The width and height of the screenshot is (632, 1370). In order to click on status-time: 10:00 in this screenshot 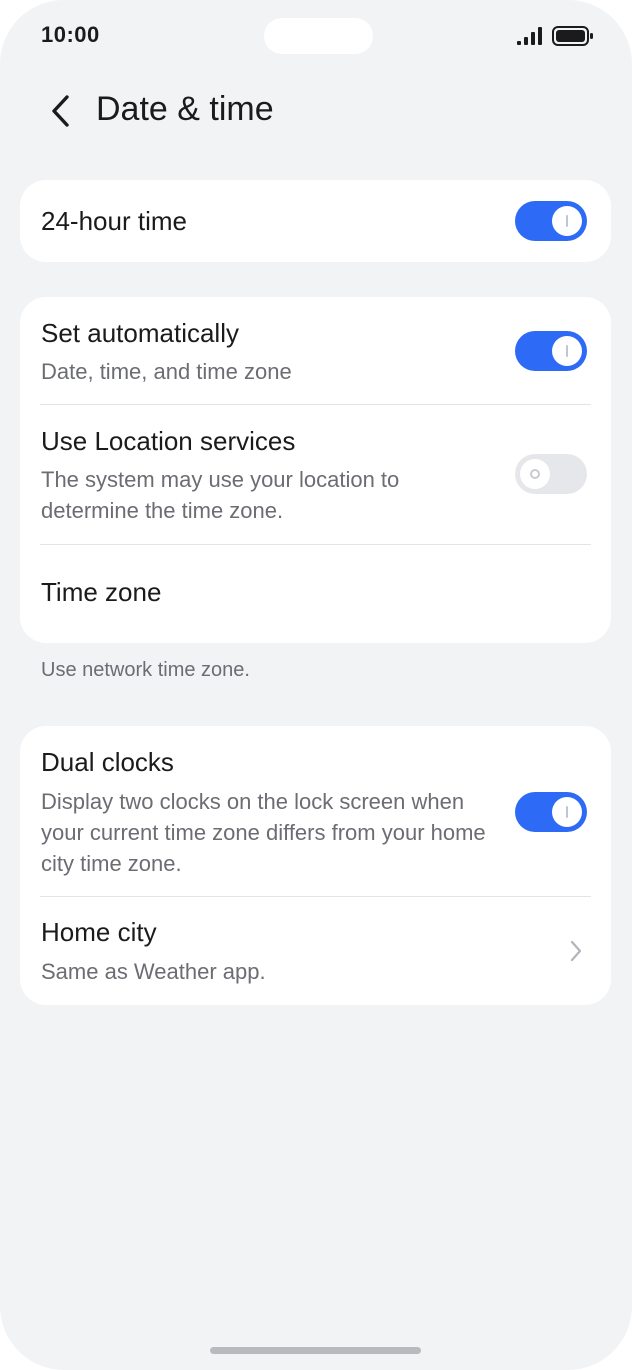, I will do `click(70, 34)`.